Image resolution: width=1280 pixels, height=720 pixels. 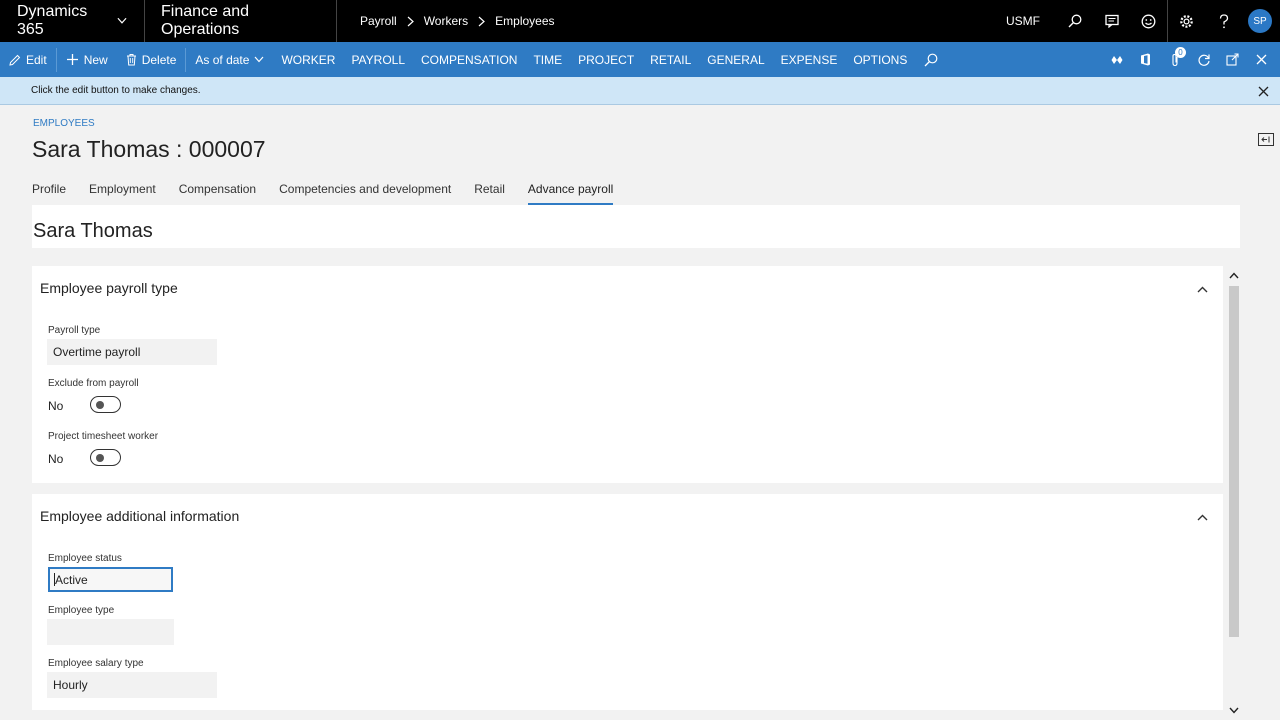 What do you see at coordinates (56, 459) in the screenshot?
I see `project-timesheet-worker-value: No` at bounding box center [56, 459].